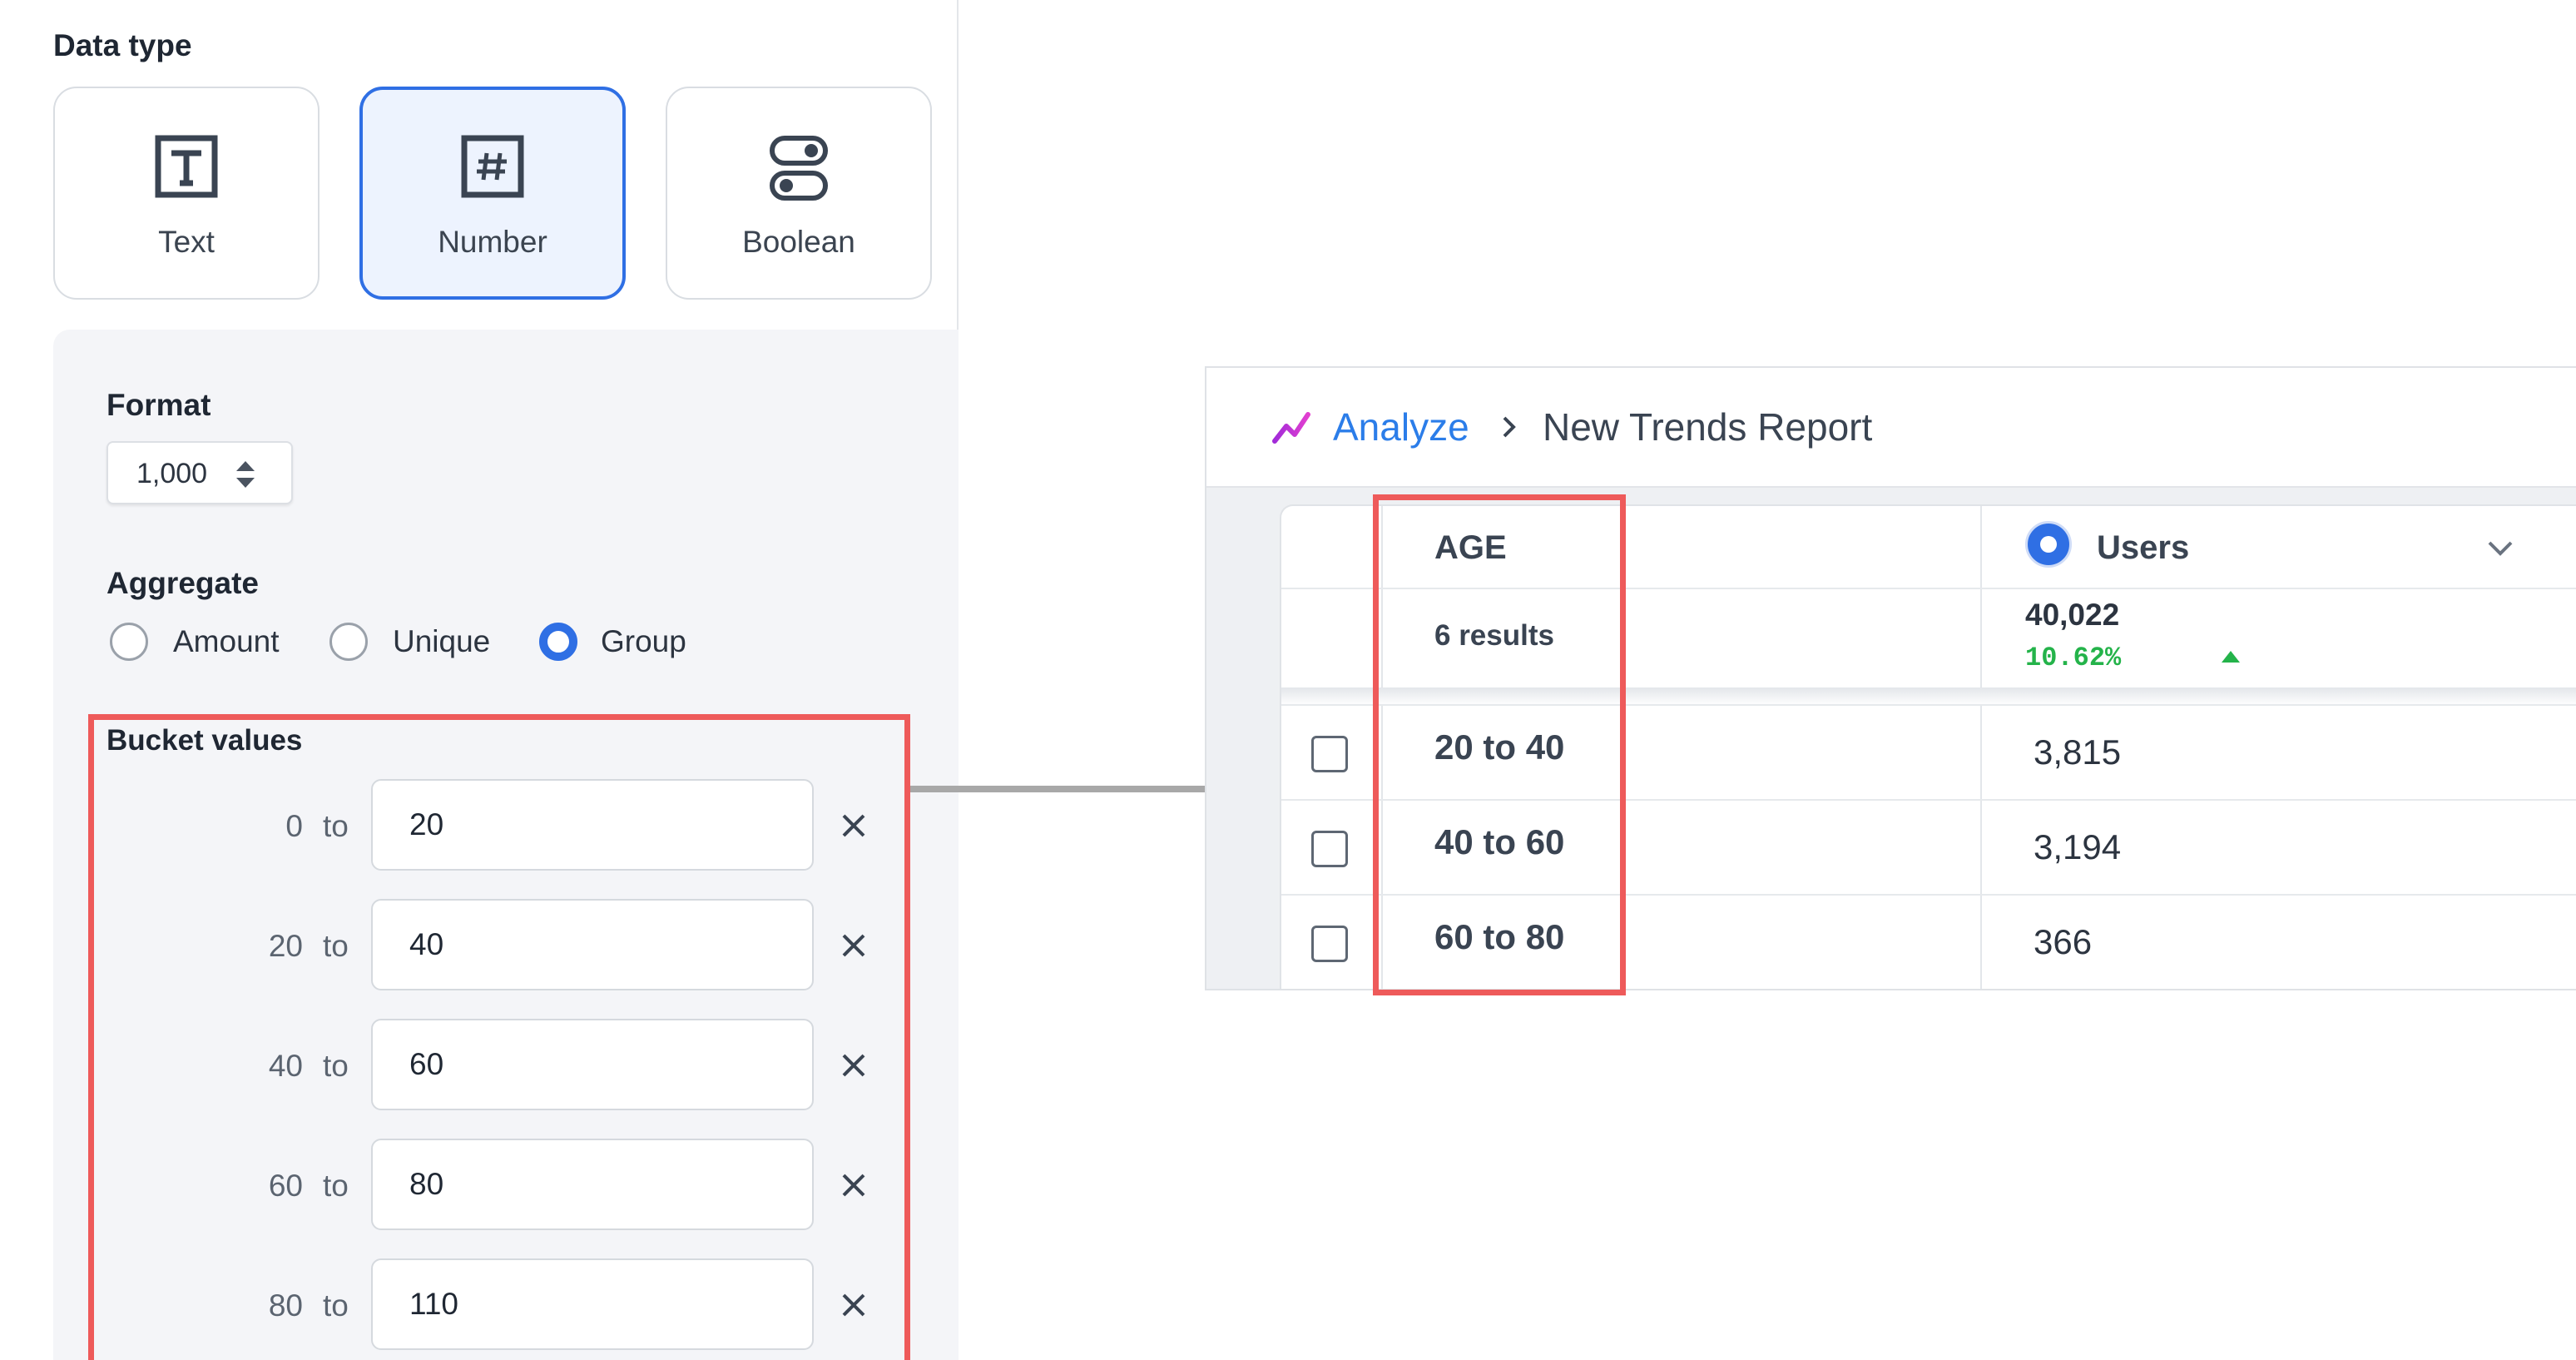 Image resolution: width=2576 pixels, height=1360 pixels. I want to click on chevron-right-icon, so click(1510, 427).